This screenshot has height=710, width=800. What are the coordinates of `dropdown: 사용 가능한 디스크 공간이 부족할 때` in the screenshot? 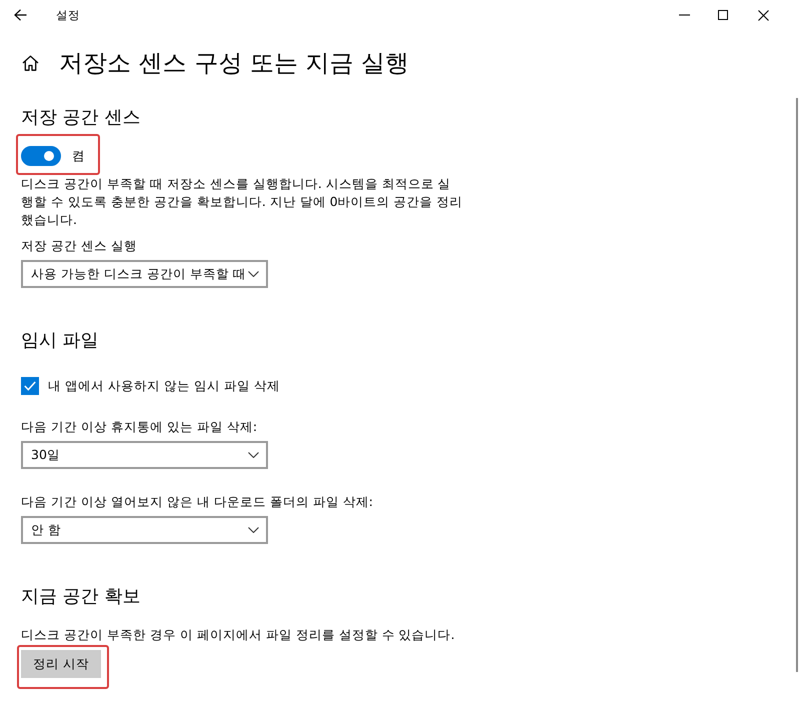 It's located at (144, 274).